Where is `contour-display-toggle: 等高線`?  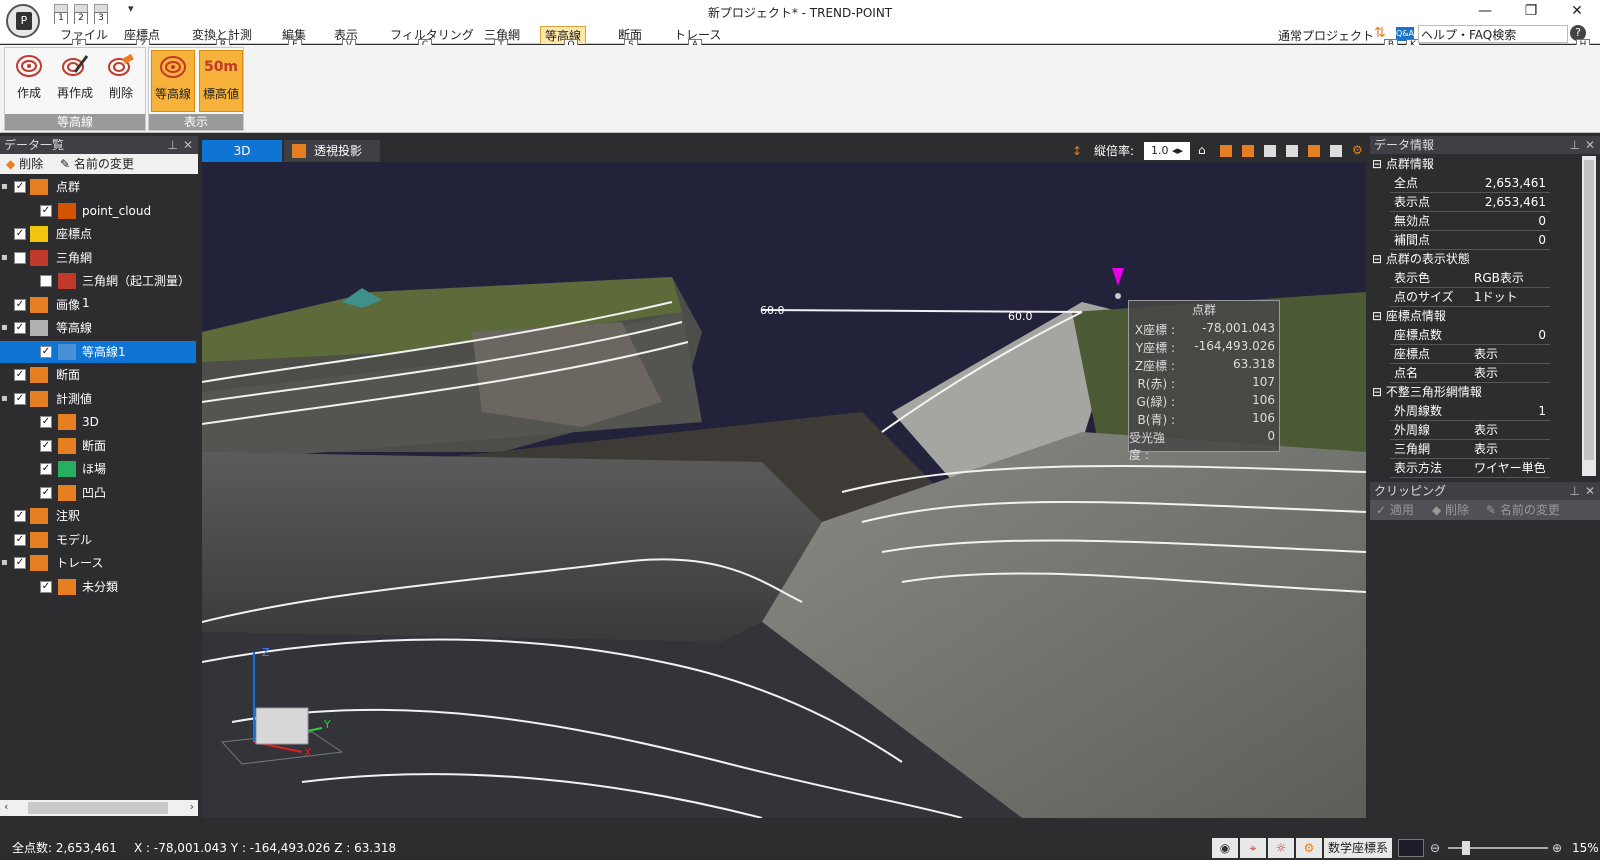 contour-display-toggle: 等高線 is located at coordinates (173, 81).